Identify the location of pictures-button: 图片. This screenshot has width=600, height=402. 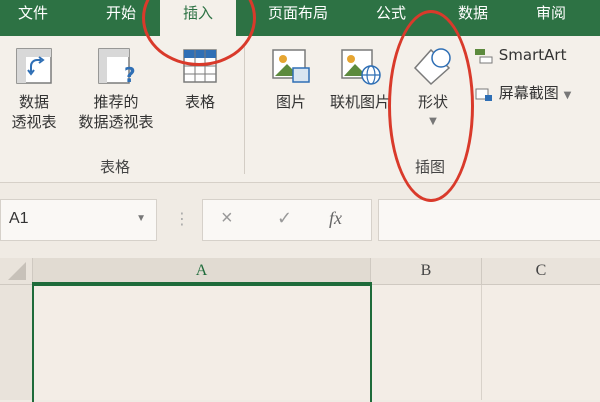
(291, 79).